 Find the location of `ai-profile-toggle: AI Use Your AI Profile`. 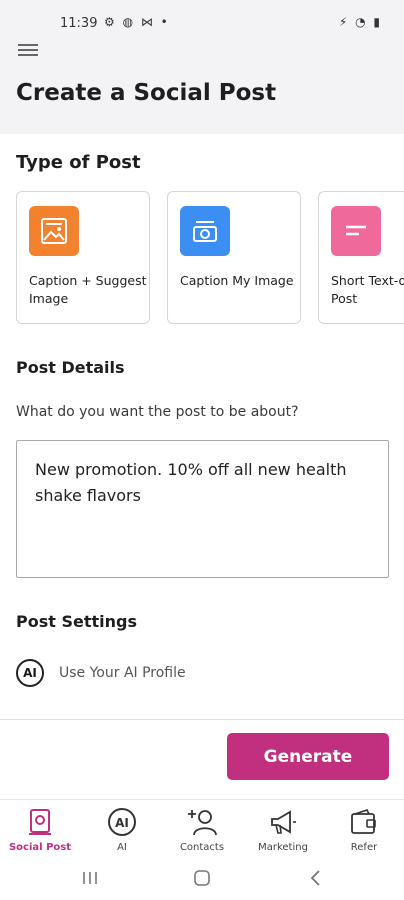

ai-profile-toggle: AI Use Your AI Profile is located at coordinates (101, 673).